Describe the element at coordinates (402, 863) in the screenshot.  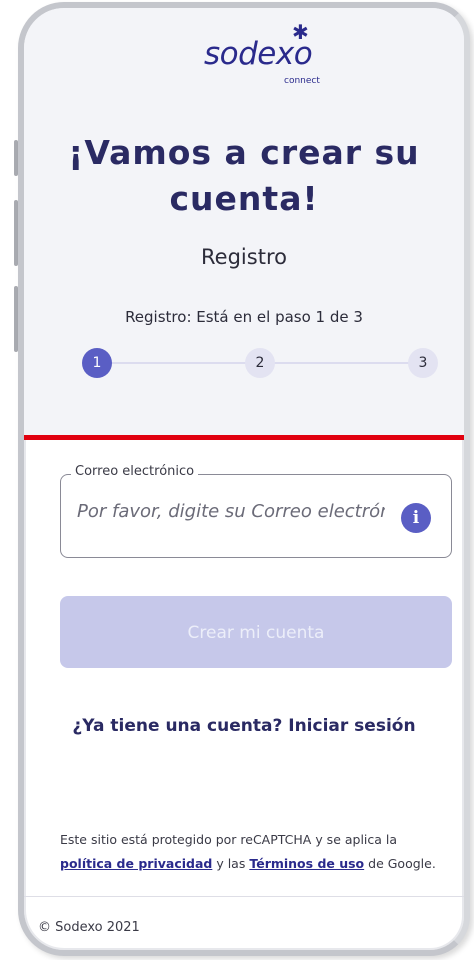
I see `legal-text-after: de Google.` at that location.